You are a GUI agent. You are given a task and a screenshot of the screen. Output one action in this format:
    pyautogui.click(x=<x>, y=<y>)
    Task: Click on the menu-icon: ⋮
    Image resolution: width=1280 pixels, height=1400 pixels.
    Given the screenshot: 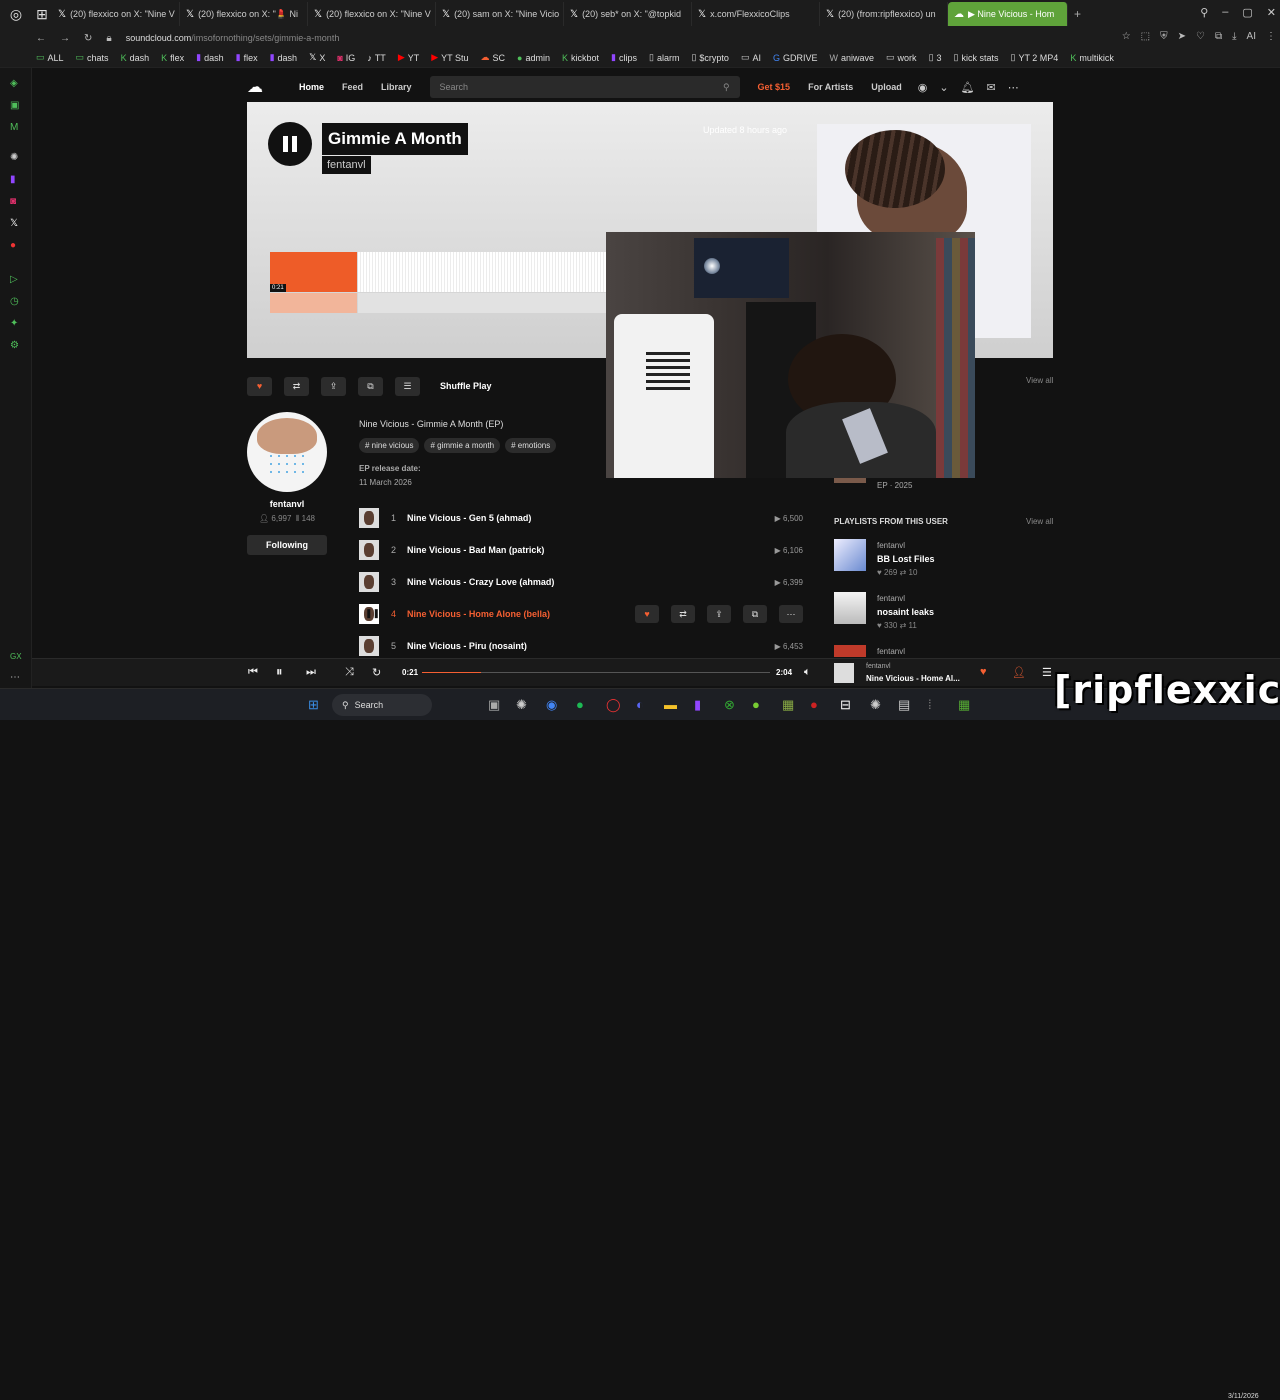 What is the action you would take?
    pyautogui.click(x=1271, y=36)
    